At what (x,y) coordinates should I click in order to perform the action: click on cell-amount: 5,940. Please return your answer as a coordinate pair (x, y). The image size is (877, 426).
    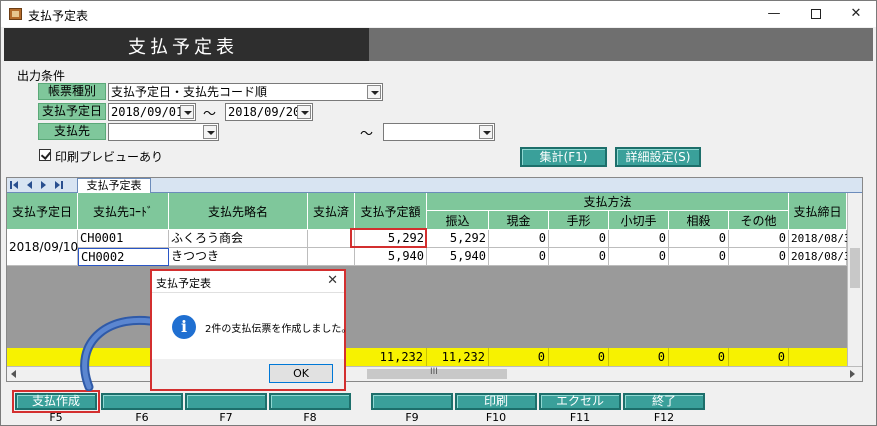
    Looking at the image, I should click on (391, 257).